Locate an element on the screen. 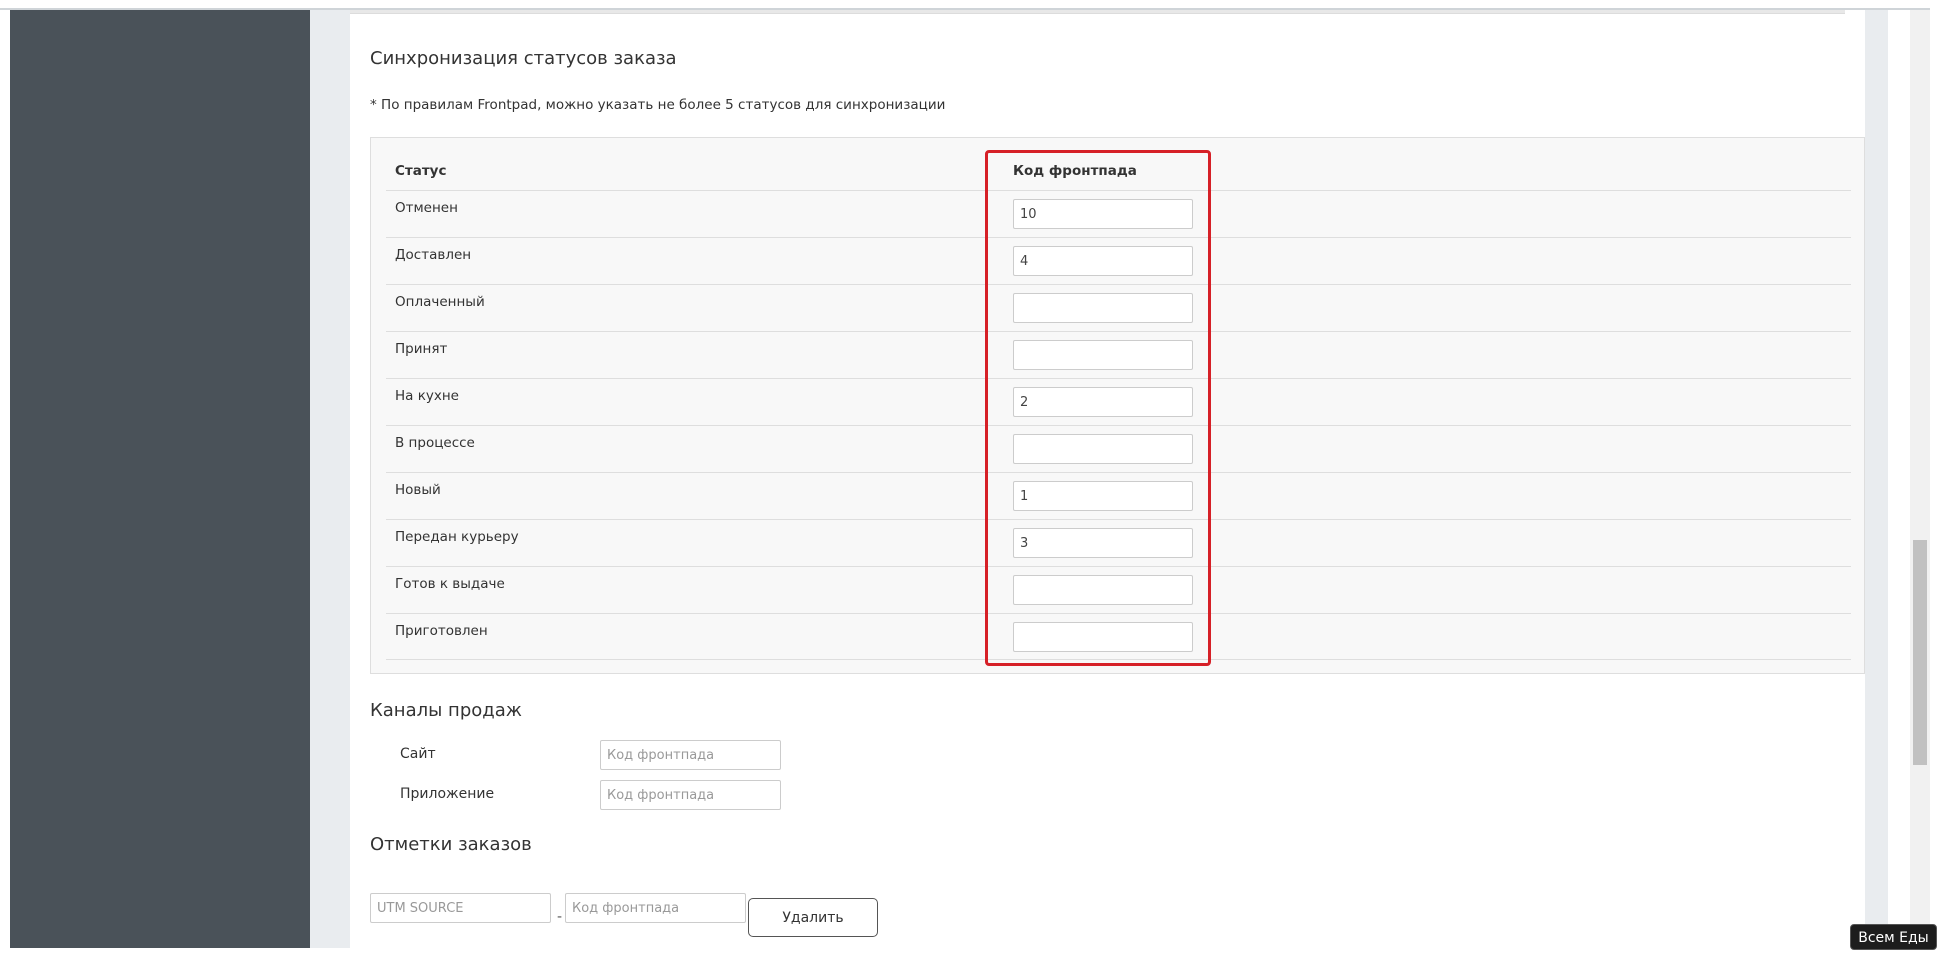 This screenshot has height=957, width=1940. bottom-strip is located at coordinates (970, 952).